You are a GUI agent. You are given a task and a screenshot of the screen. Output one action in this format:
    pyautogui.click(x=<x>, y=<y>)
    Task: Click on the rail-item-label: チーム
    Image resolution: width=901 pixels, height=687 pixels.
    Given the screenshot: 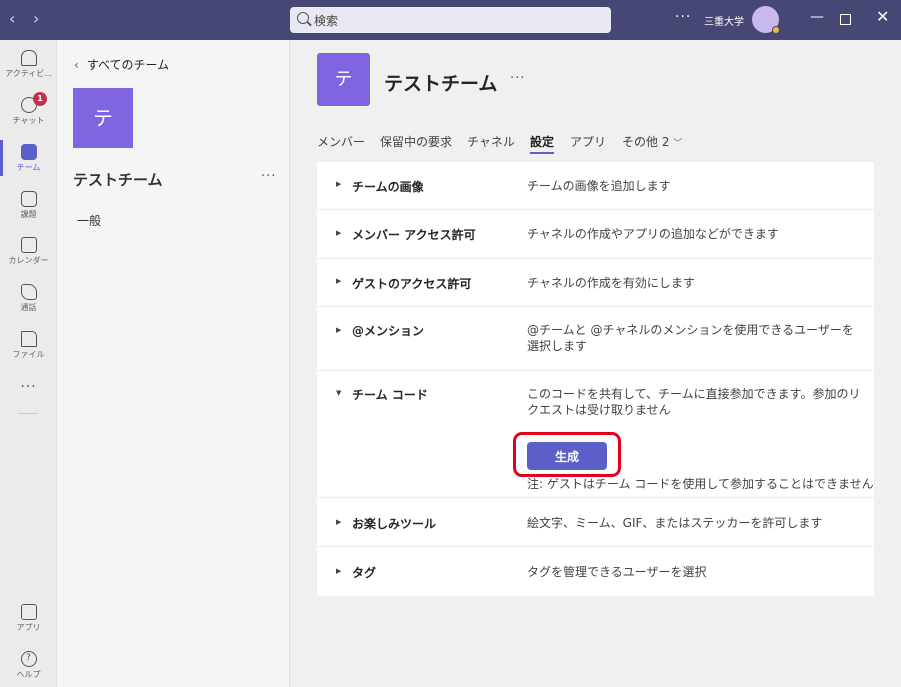 What is the action you would take?
    pyautogui.click(x=28, y=167)
    